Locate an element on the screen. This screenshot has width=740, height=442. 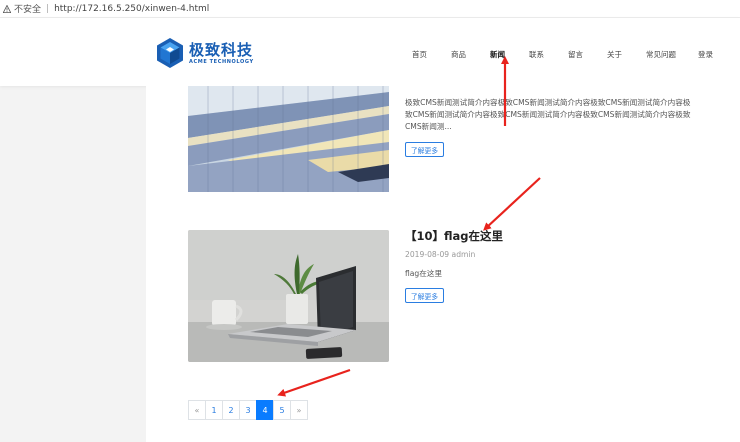
building-icon is located at coordinates (288, 139).